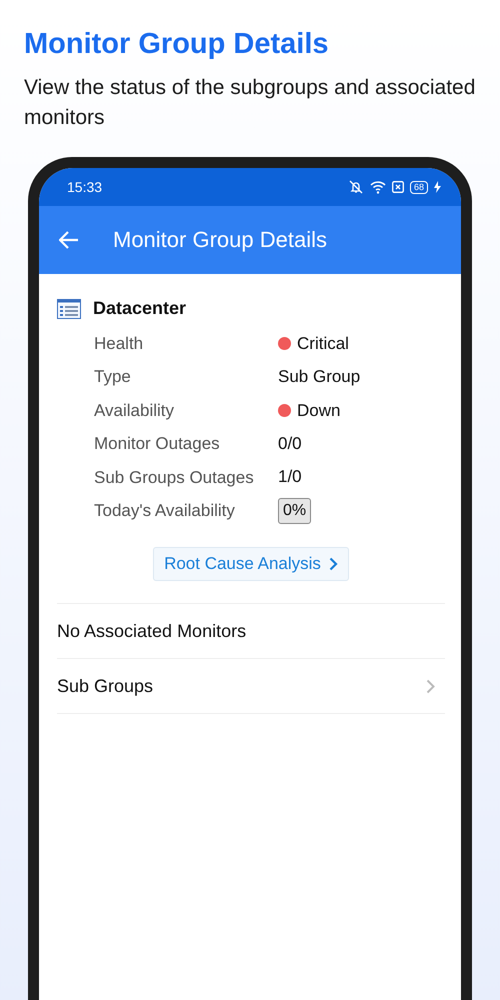  I want to click on list-icon, so click(69, 308).